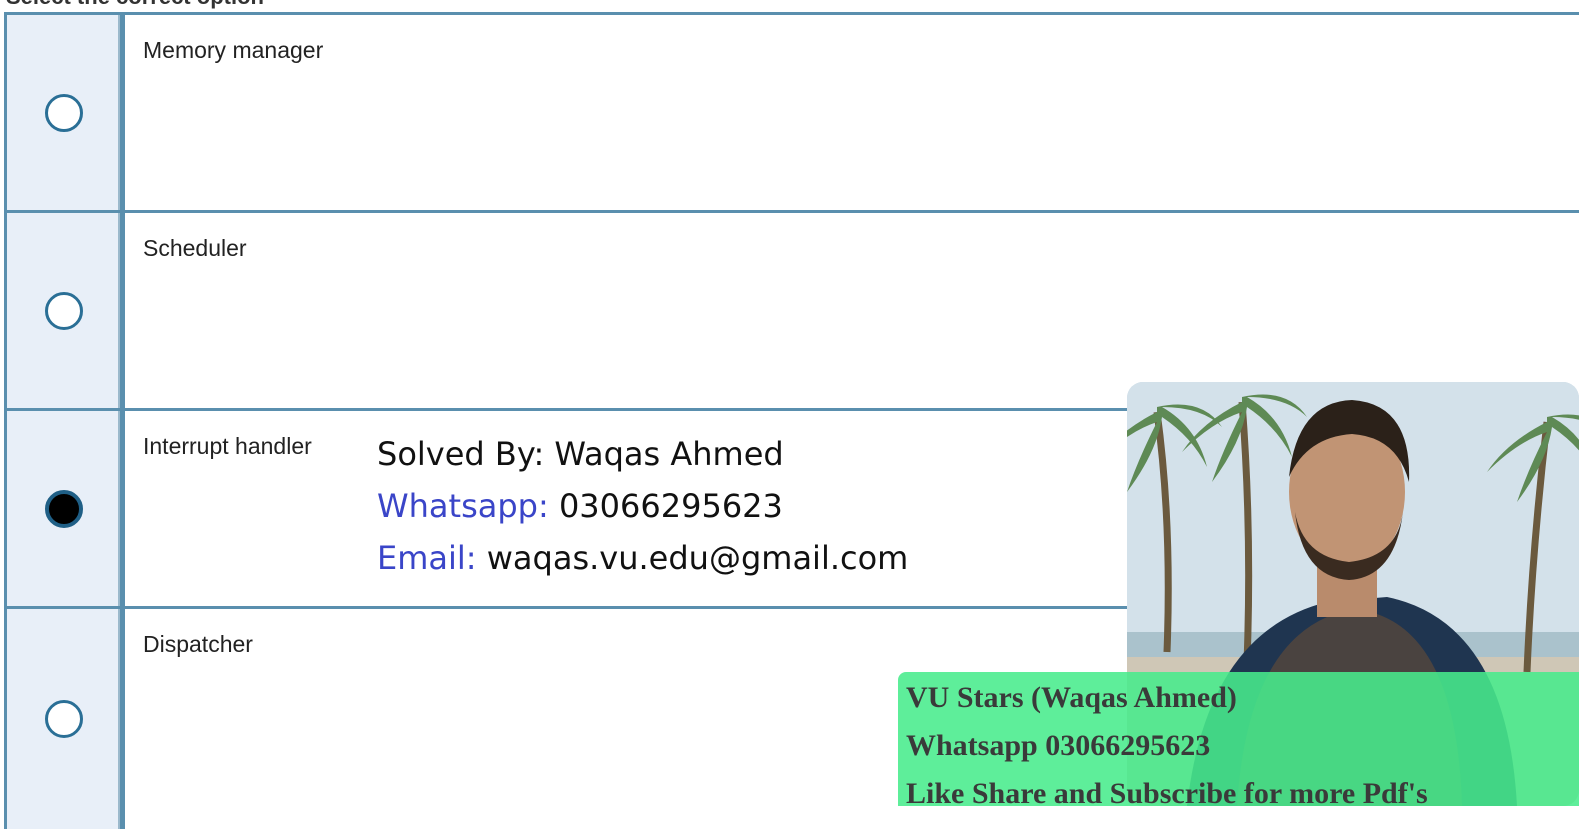 This screenshot has width=1579, height=829. I want to click on option-label: Scheduler, so click(195, 248).